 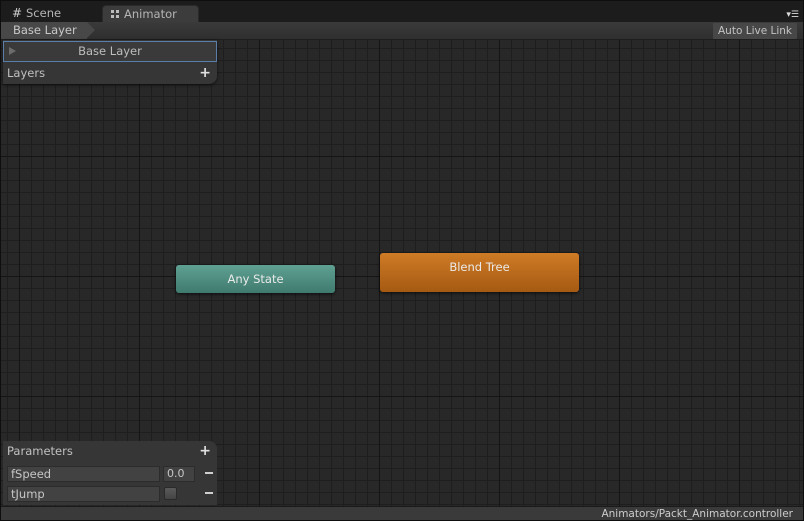 I want to click on blend-tree-label: Blend Tree, so click(x=479, y=267).